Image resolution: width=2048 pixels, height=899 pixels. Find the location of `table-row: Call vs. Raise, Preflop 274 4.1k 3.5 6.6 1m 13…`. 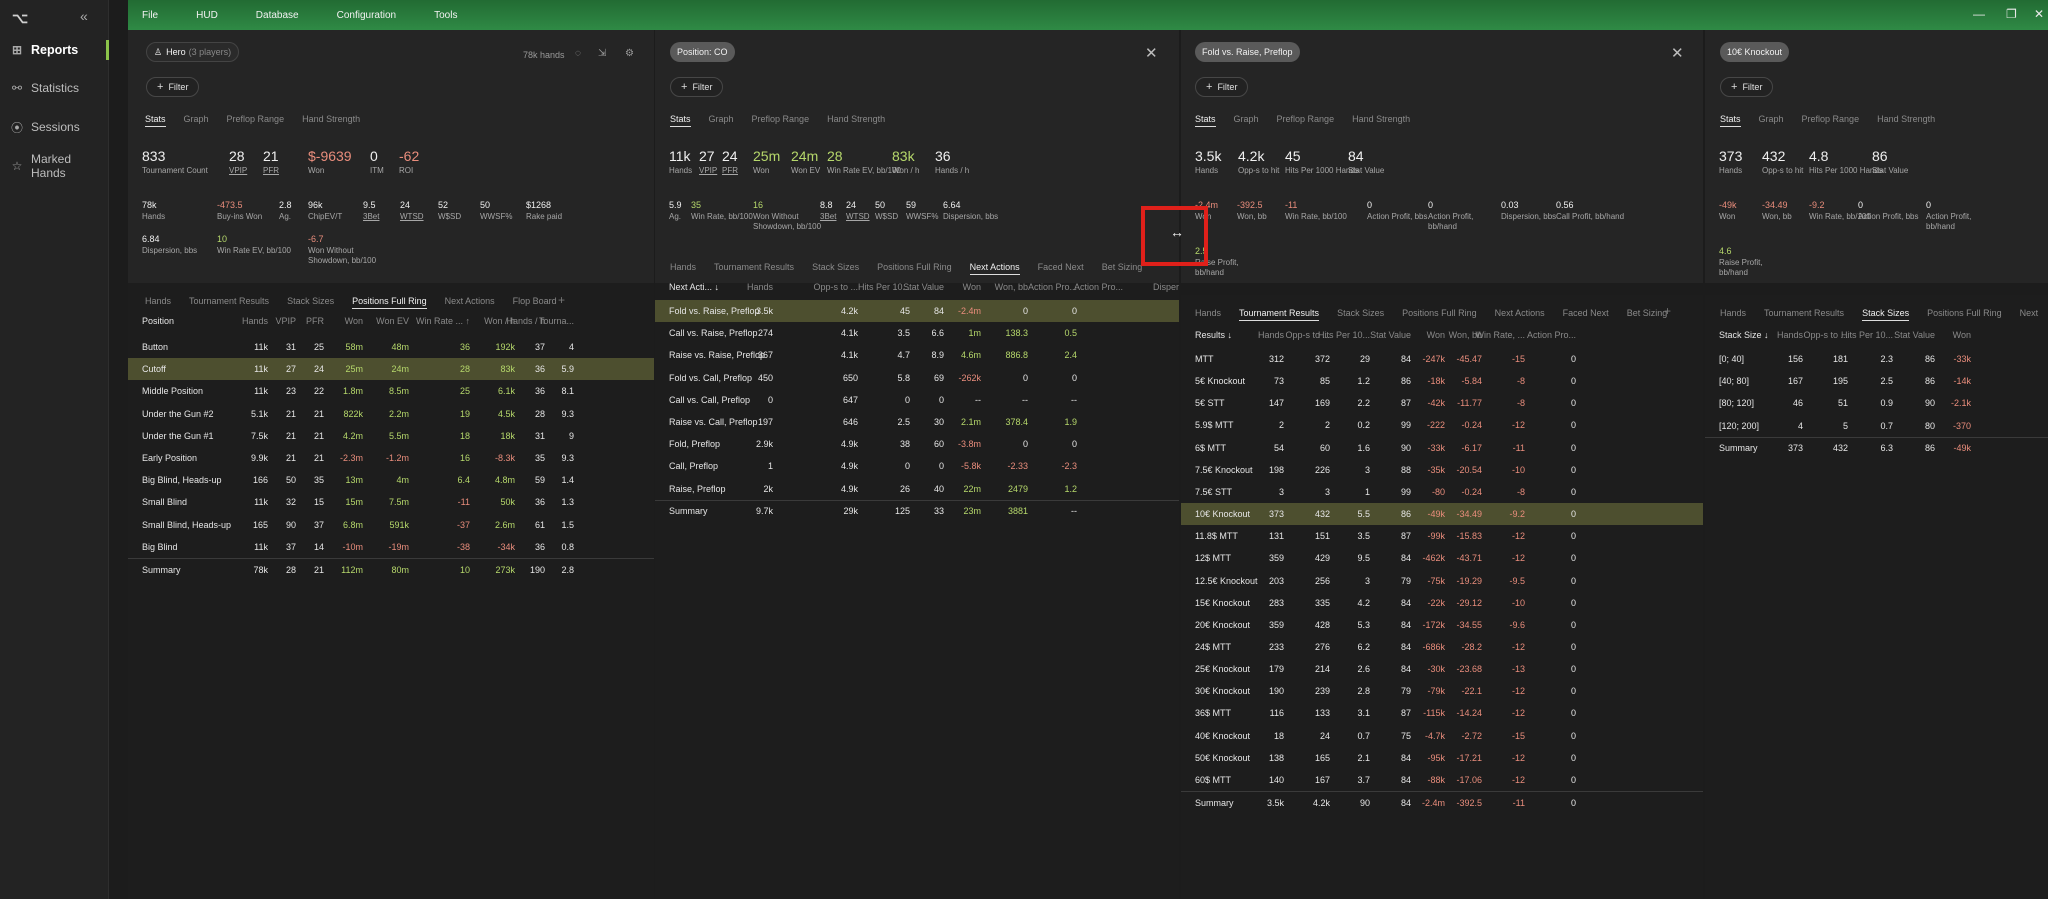

table-row: Call vs. Raise, Preflop 274 4.1k 3.5 6.6 1m 13… is located at coordinates (917, 333).